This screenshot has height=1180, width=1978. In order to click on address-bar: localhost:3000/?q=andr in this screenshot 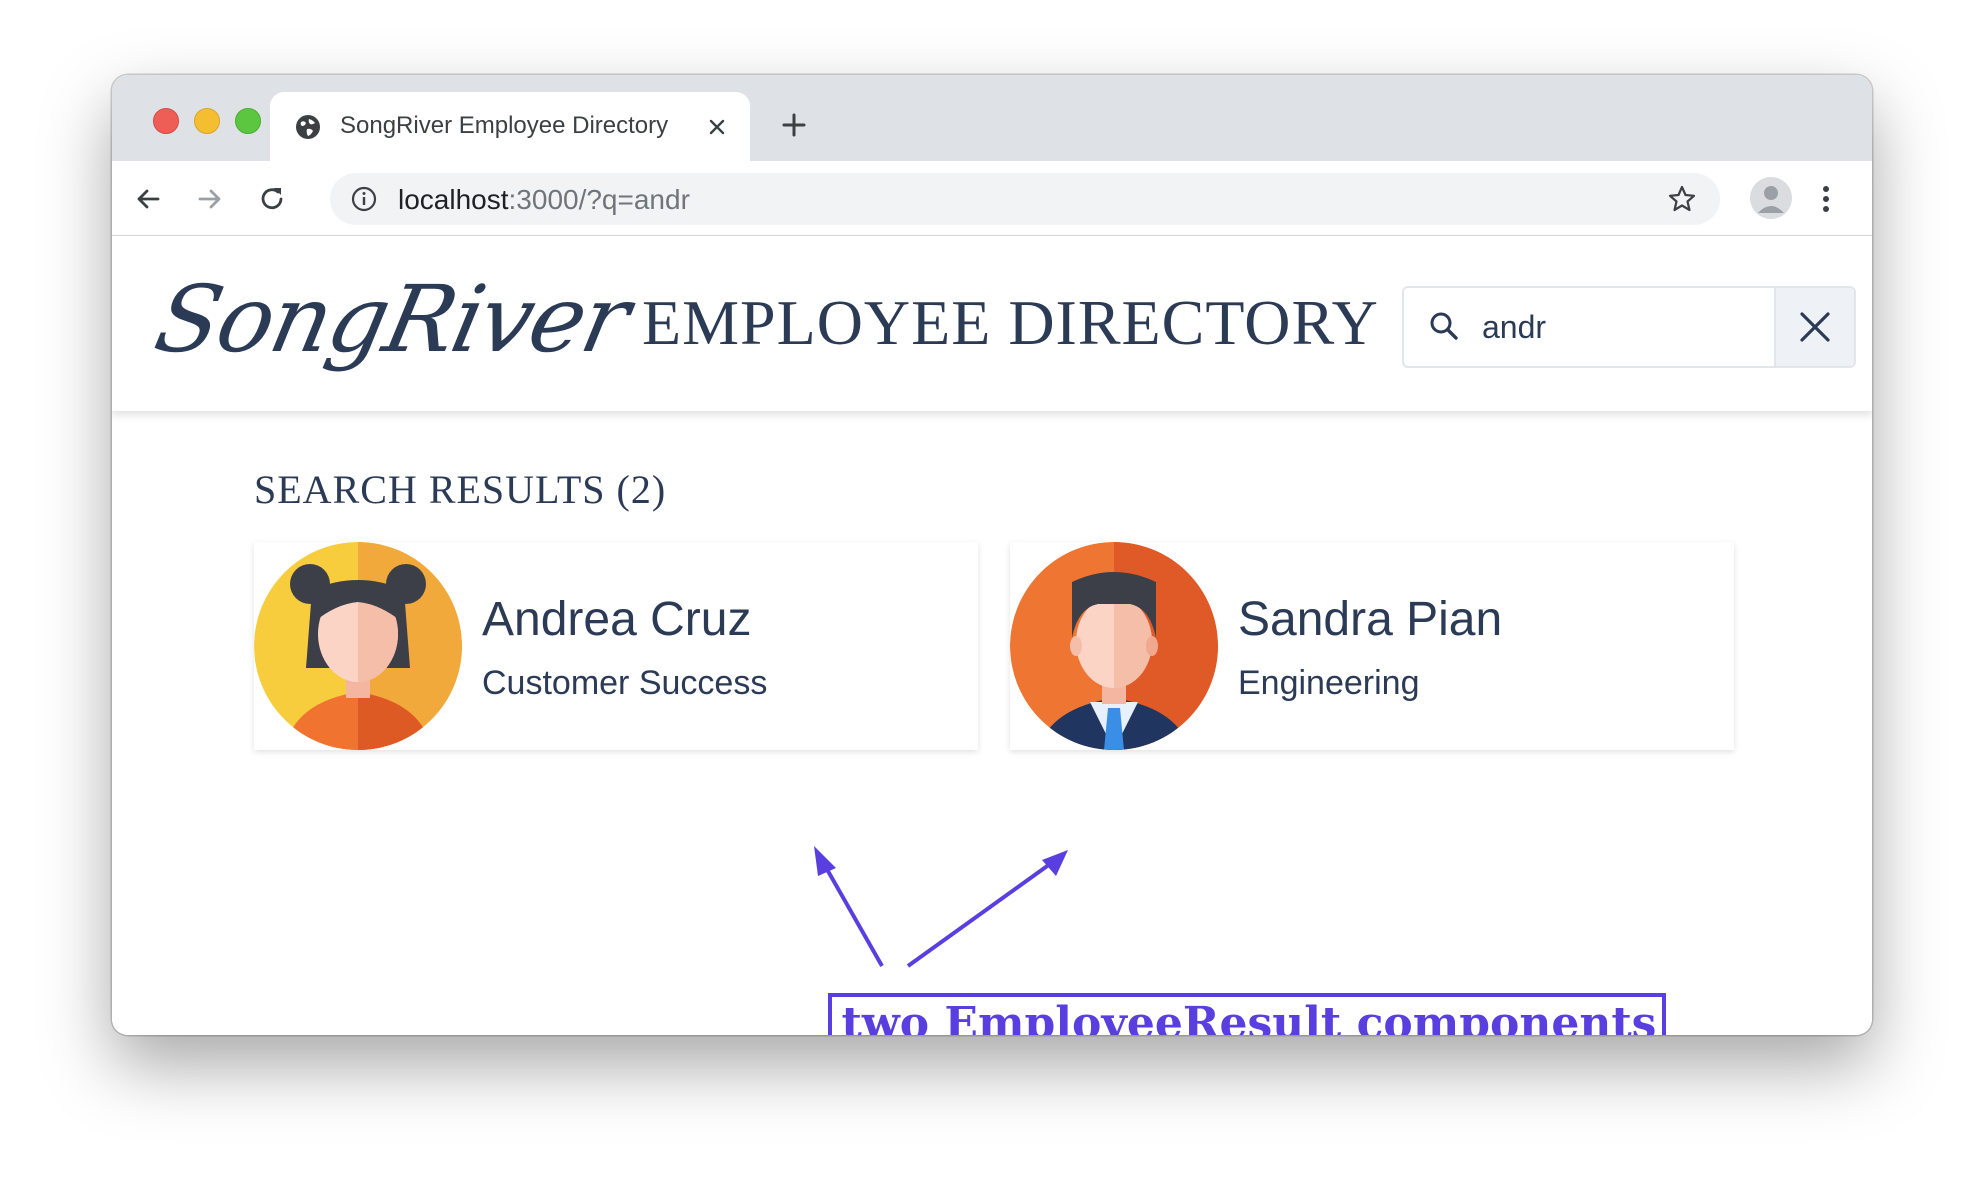, I will do `click(1025, 199)`.